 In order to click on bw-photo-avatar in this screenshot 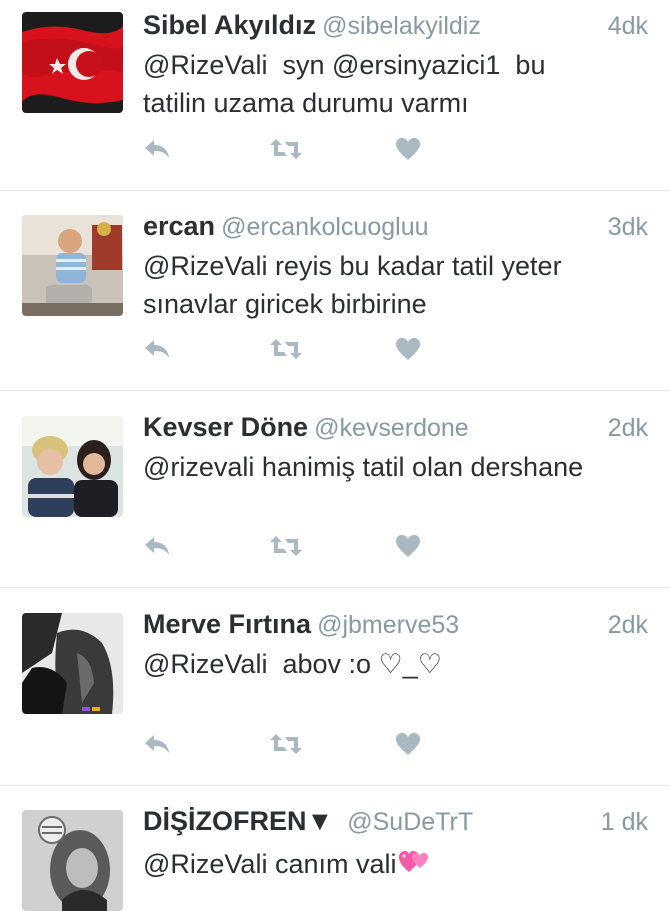, I will do `click(72, 663)`.